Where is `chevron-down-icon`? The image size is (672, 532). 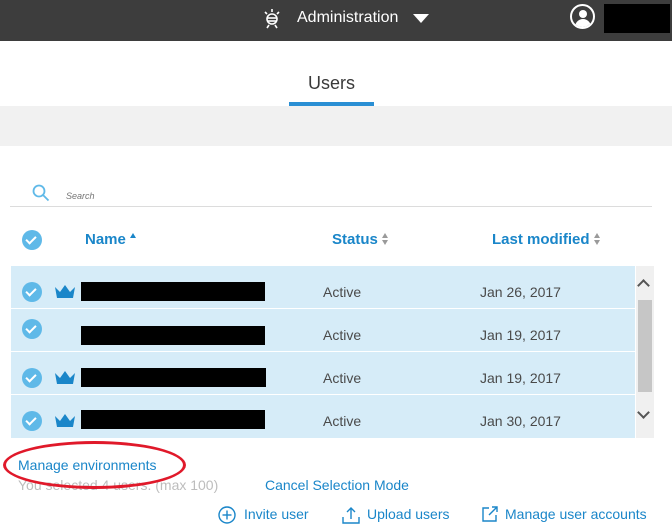
chevron-down-icon is located at coordinates (643, 412).